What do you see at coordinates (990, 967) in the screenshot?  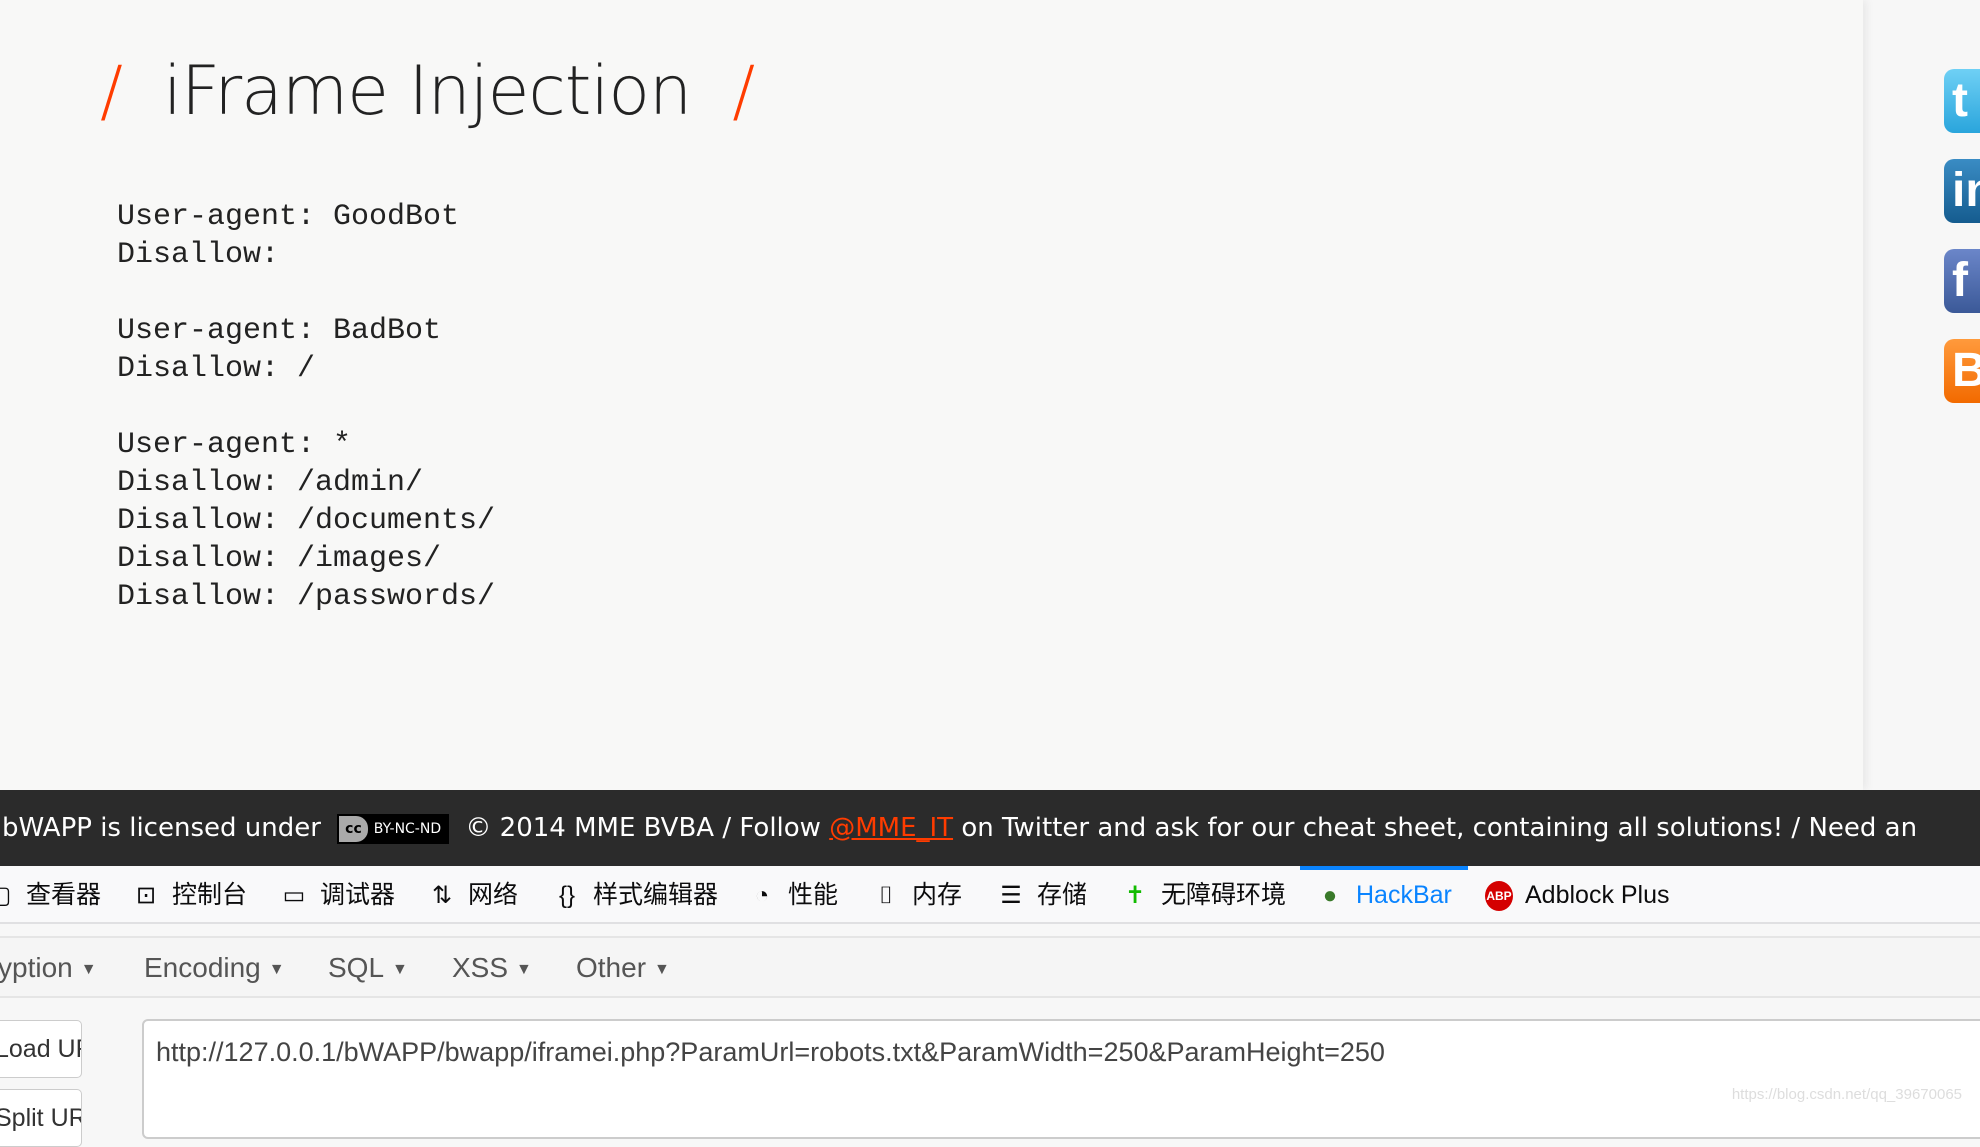 I see `hackbar-menu: yption ▼ Encoding ▼ SQL ▼ XSS ▼ Other ▼` at bounding box center [990, 967].